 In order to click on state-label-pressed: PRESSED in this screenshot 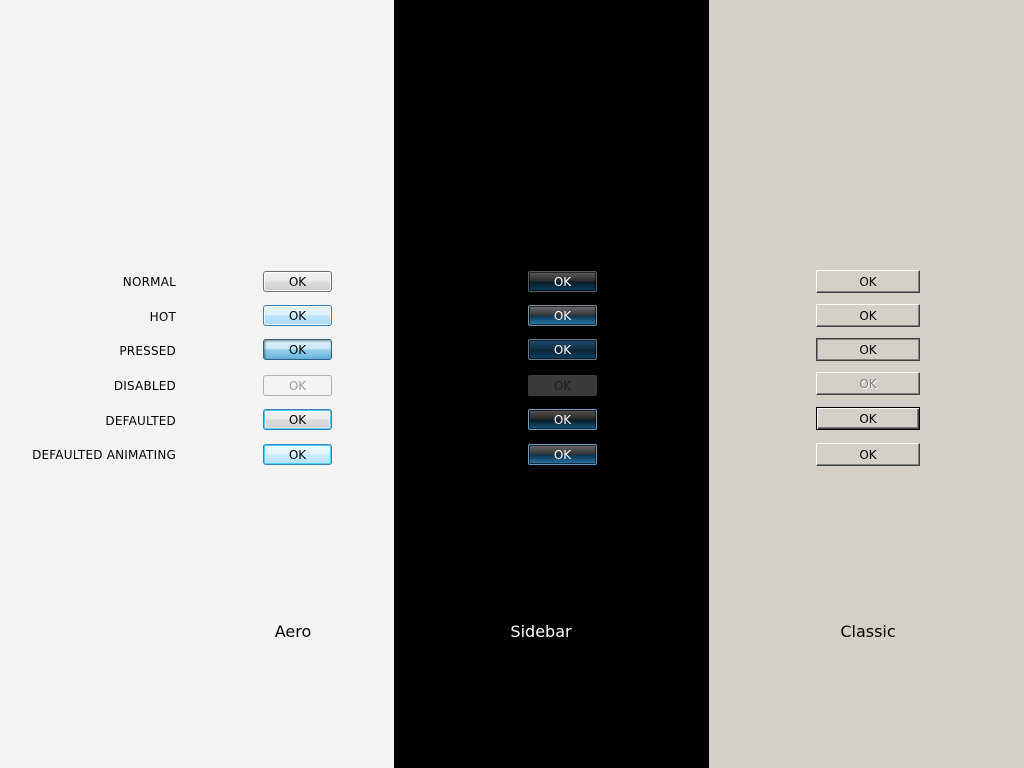, I will do `click(147, 351)`.